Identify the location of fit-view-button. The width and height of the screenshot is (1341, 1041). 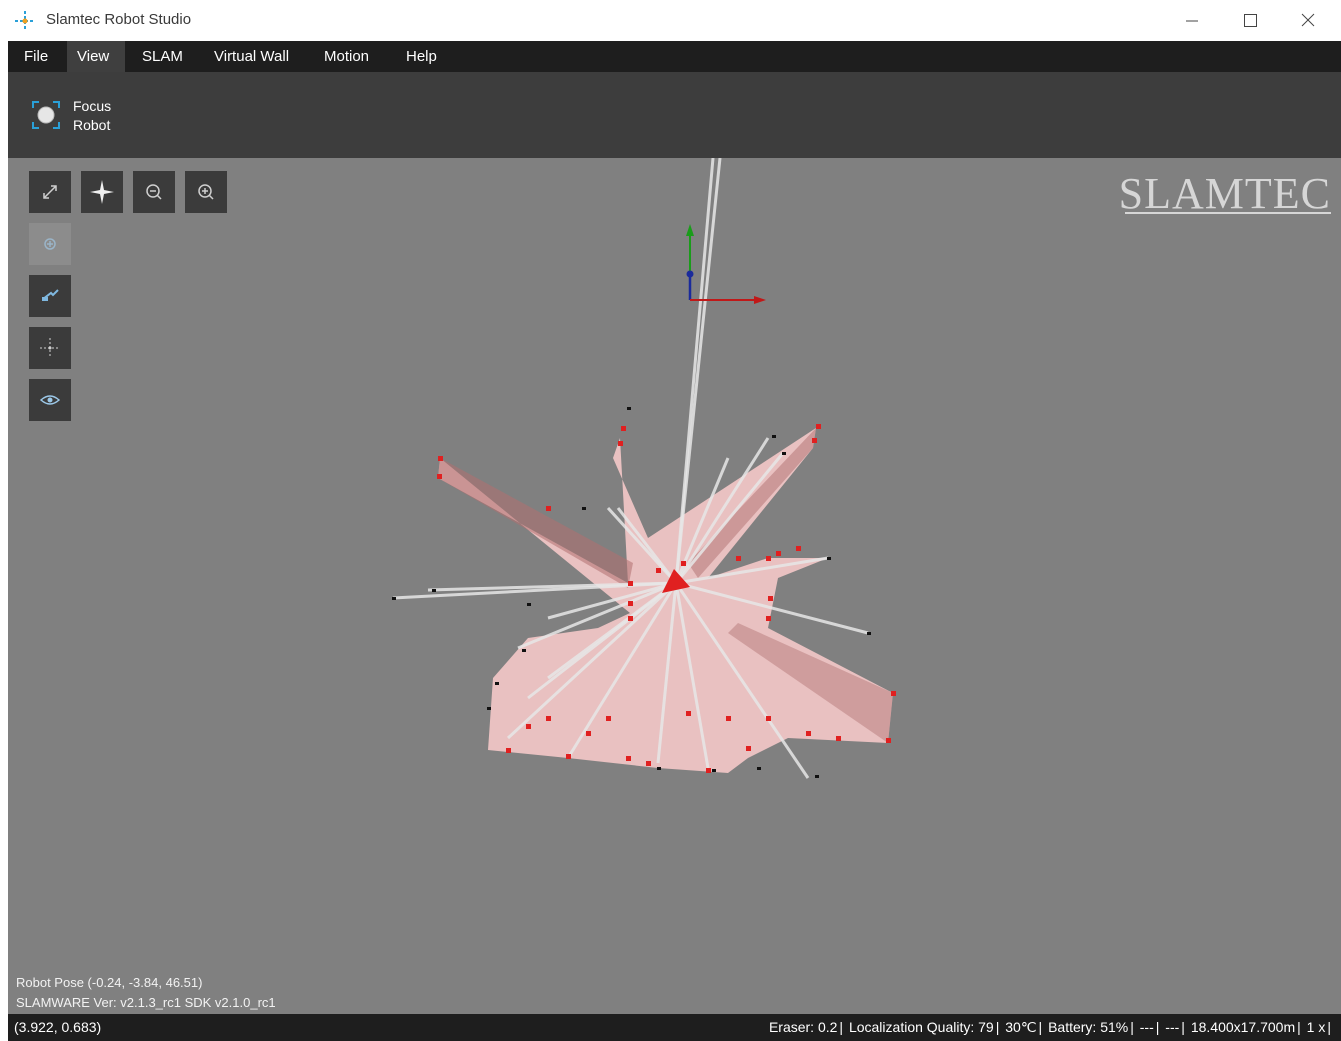
(50, 192).